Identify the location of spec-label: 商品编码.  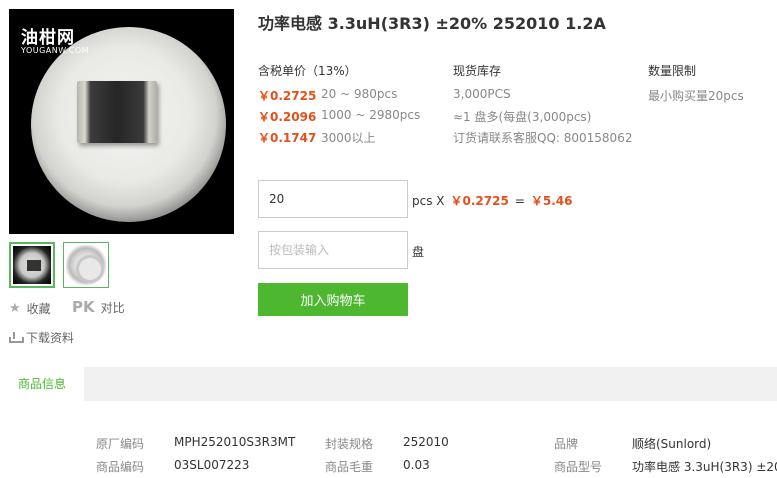
(120, 467).